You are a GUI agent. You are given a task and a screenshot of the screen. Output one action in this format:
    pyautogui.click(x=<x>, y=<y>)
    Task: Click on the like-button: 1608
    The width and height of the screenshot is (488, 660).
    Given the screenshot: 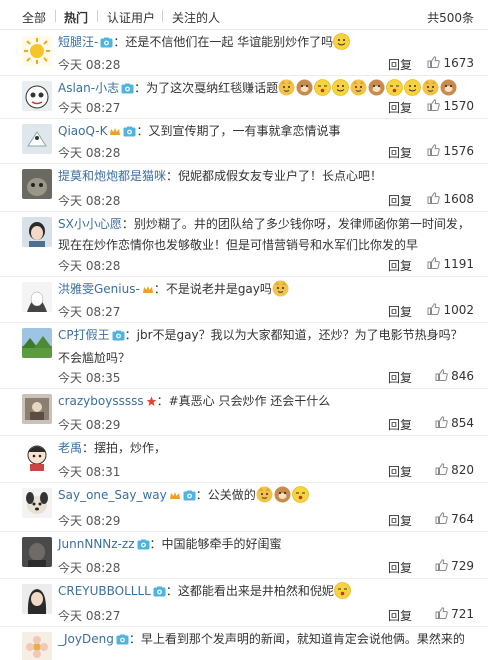 What is the action you would take?
    pyautogui.click(x=450, y=199)
    